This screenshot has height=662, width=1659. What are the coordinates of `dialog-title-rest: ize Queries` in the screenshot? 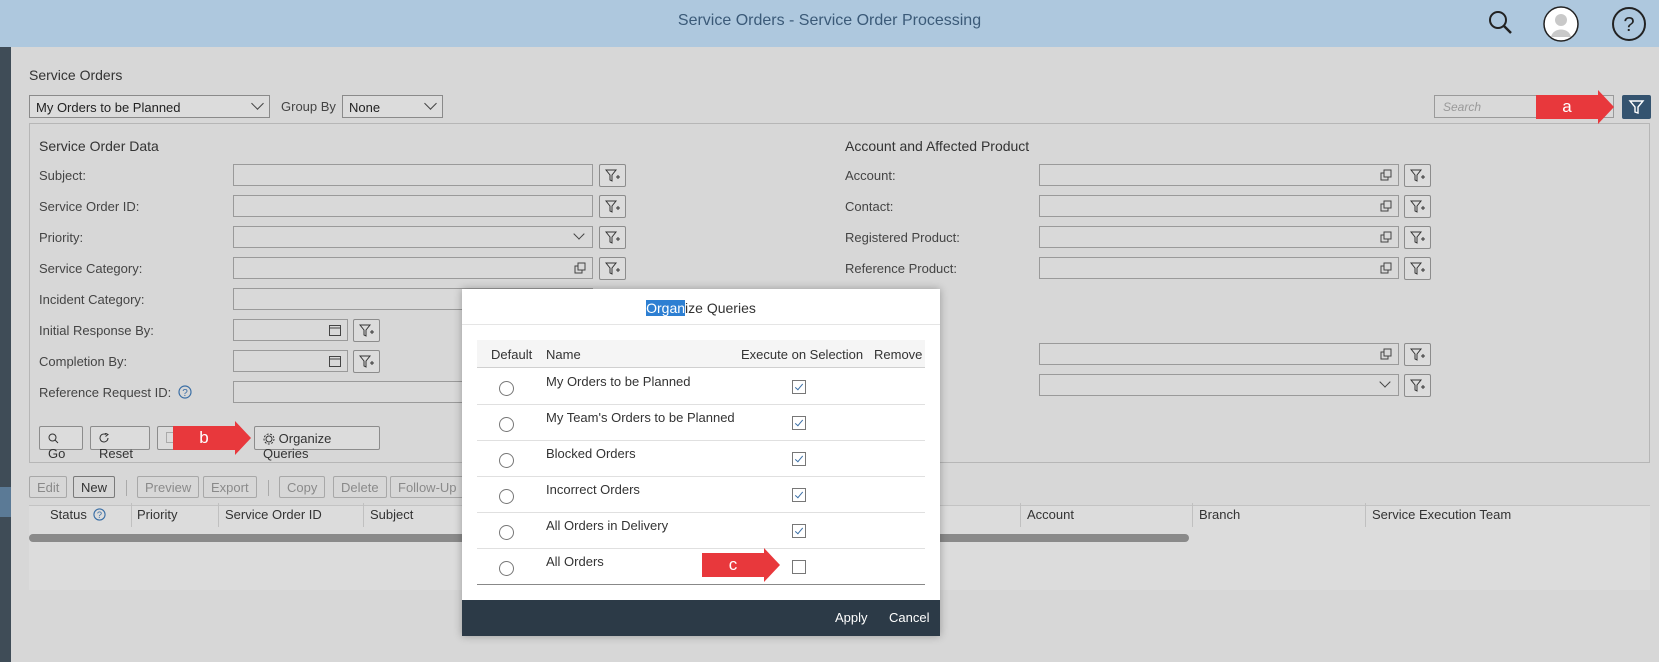 It's located at (720, 308).